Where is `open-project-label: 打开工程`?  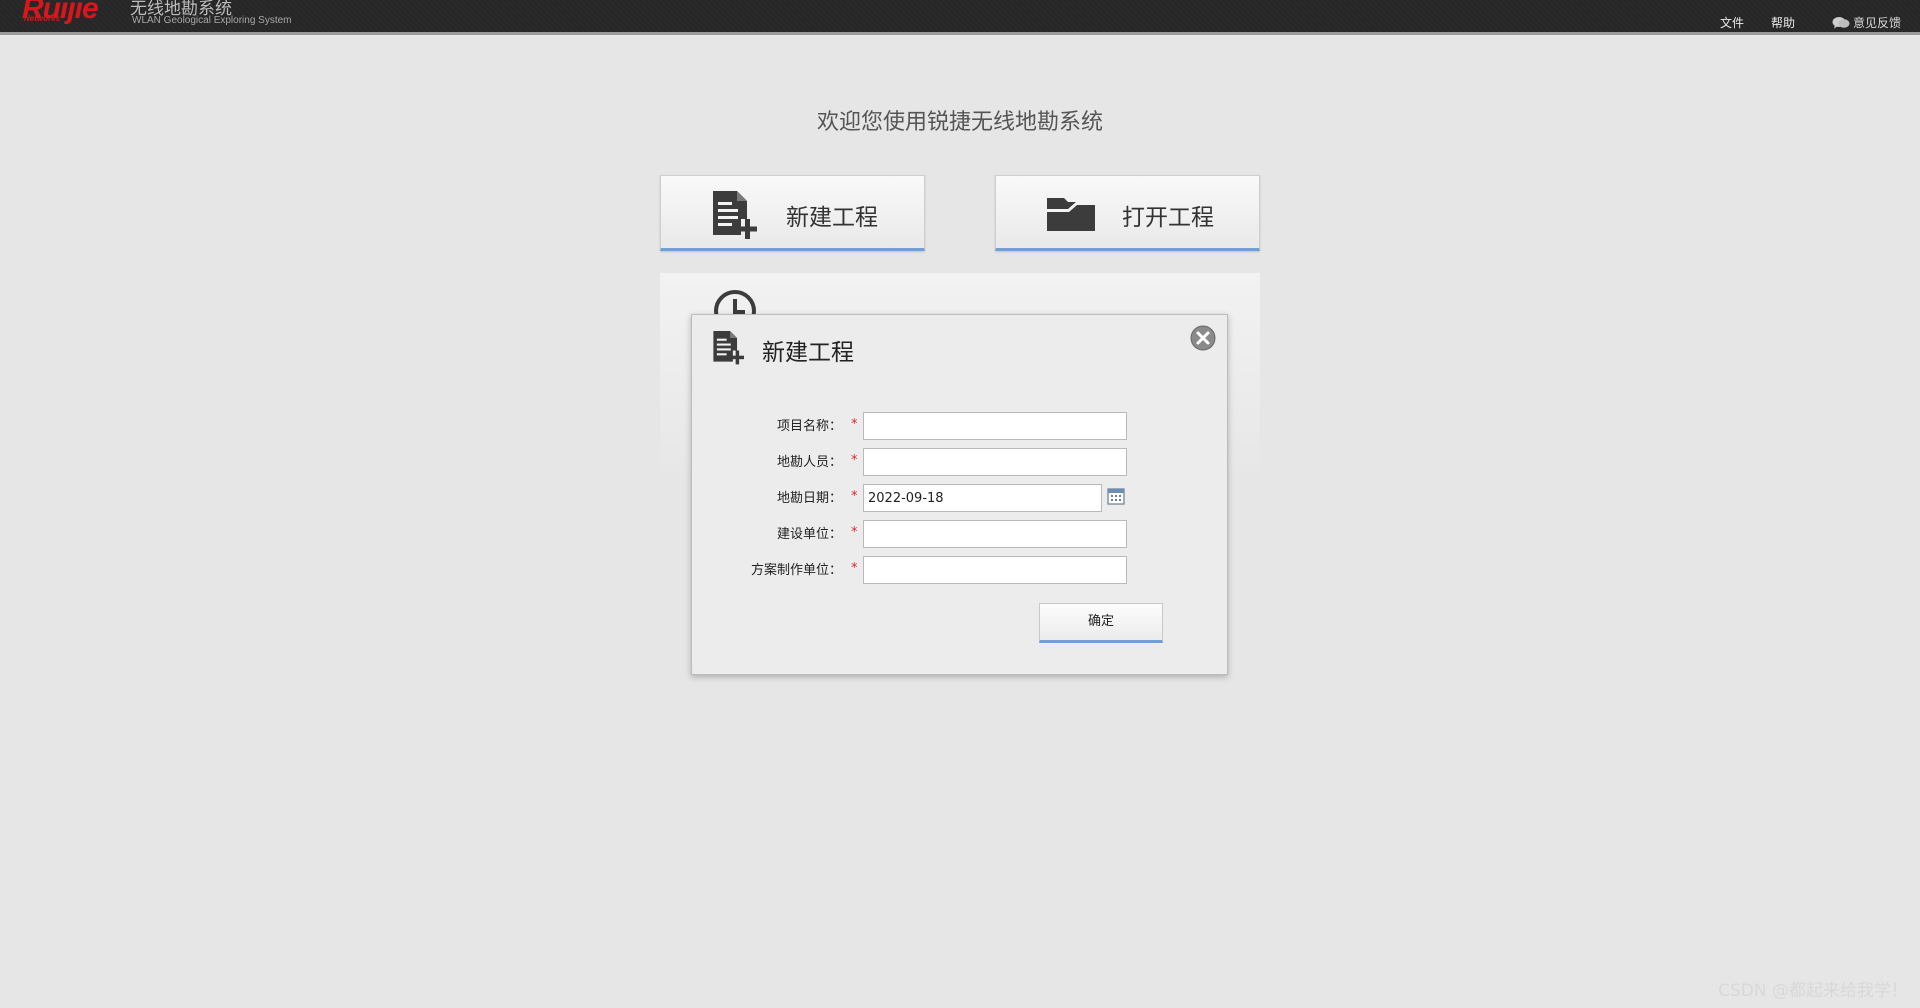
open-project-label: 打开工程 is located at coordinates (1168, 218).